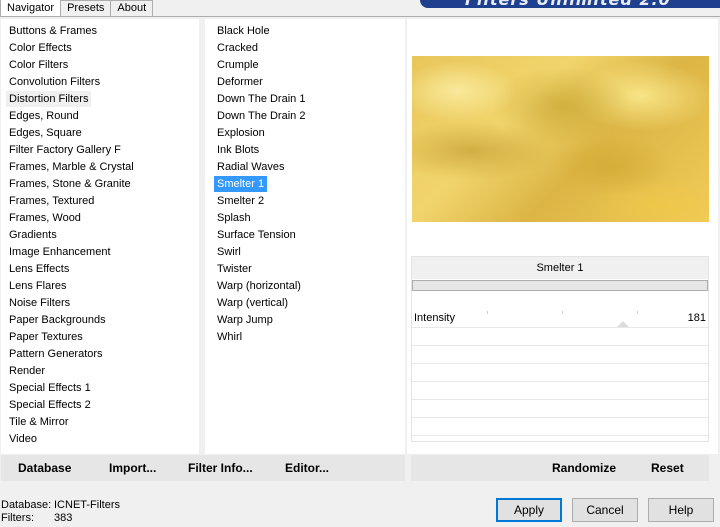 The image size is (720, 527). I want to click on filter-item: Crumple, so click(238, 65).